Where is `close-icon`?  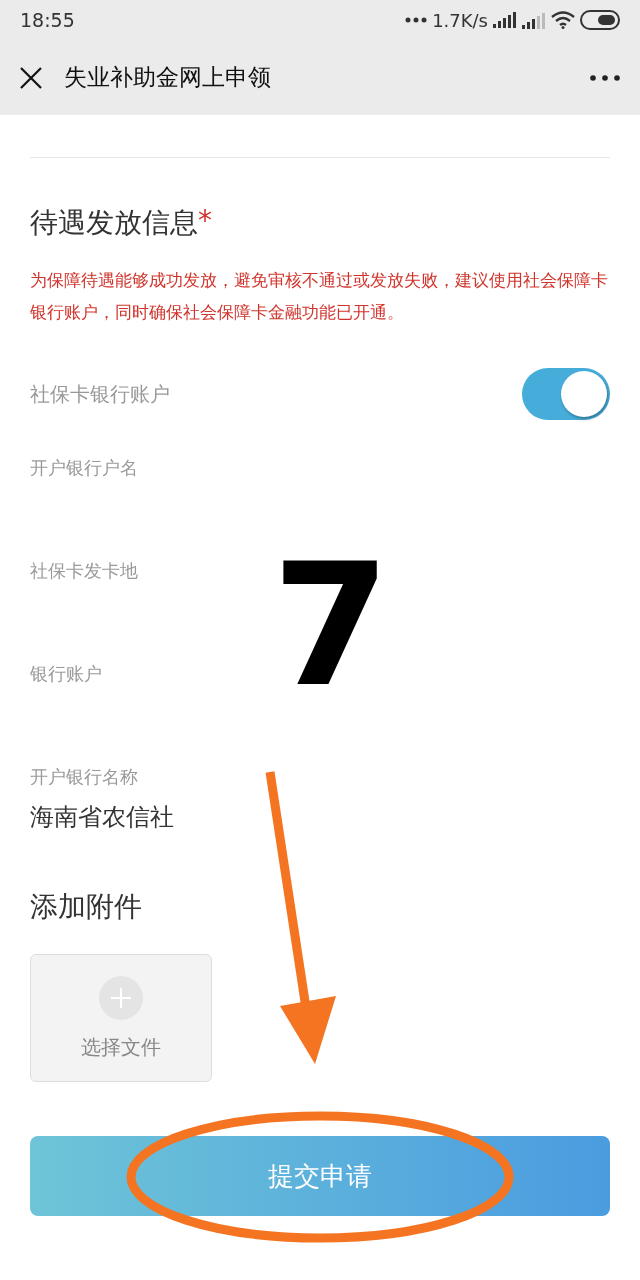 close-icon is located at coordinates (31, 77).